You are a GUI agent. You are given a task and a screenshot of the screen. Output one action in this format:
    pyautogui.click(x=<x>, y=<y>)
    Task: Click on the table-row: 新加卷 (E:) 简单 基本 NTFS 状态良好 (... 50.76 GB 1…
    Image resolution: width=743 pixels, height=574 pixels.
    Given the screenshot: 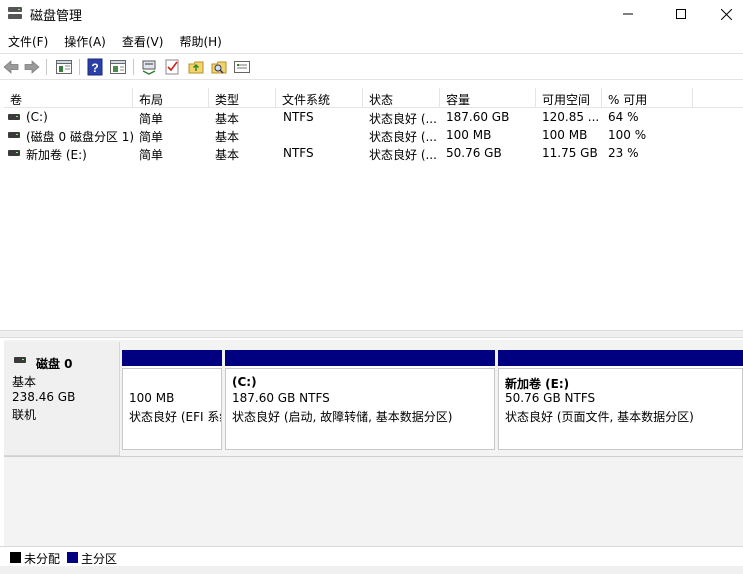 What is the action you would take?
    pyautogui.click(x=373, y=153)
    